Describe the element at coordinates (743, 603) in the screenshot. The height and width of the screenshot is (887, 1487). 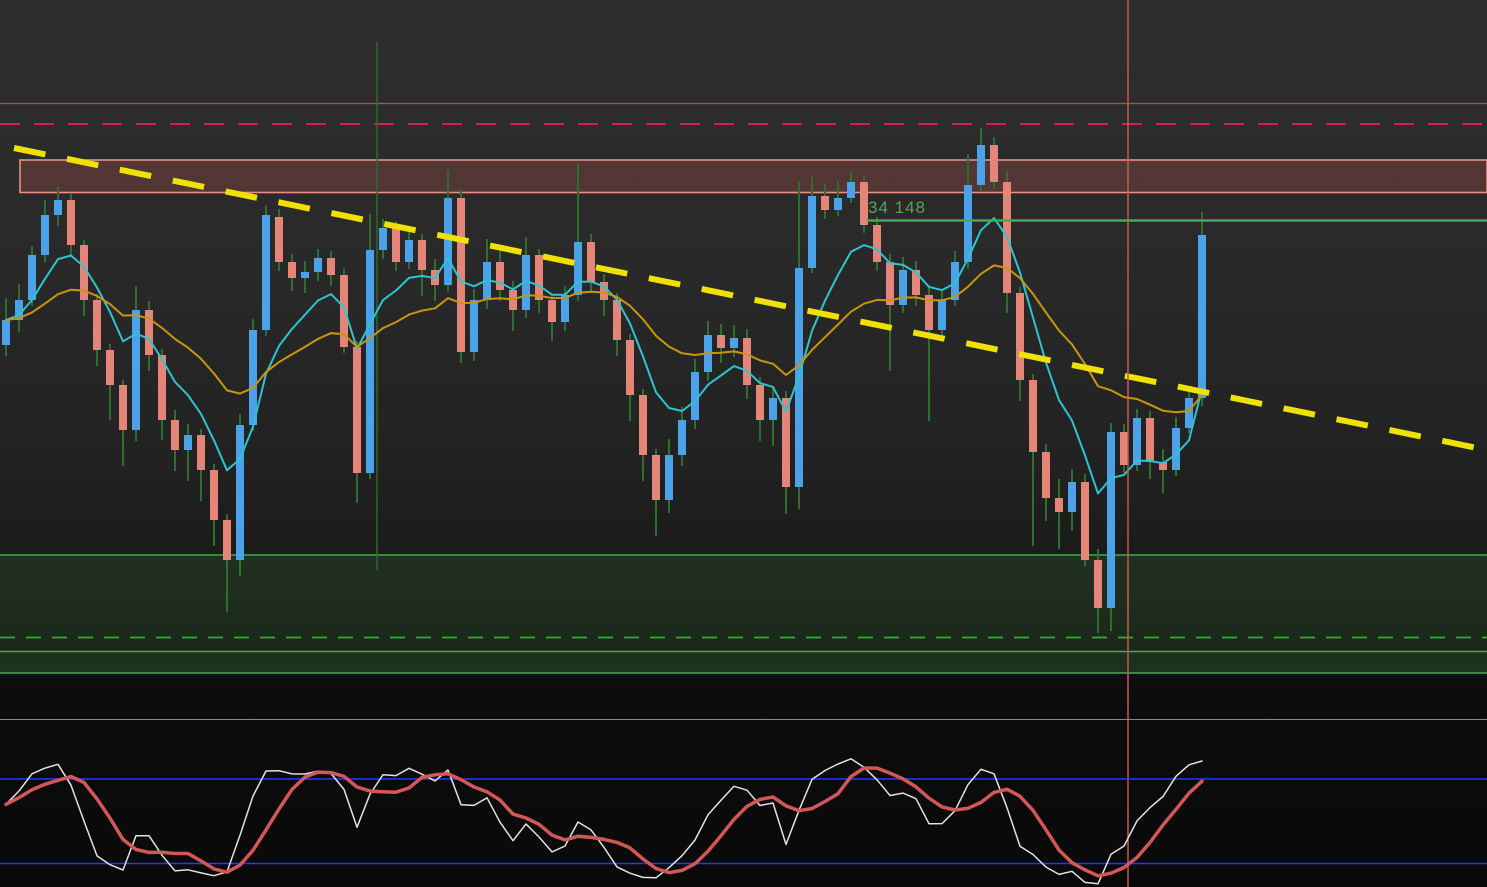
I see `demand-zone` at that location.